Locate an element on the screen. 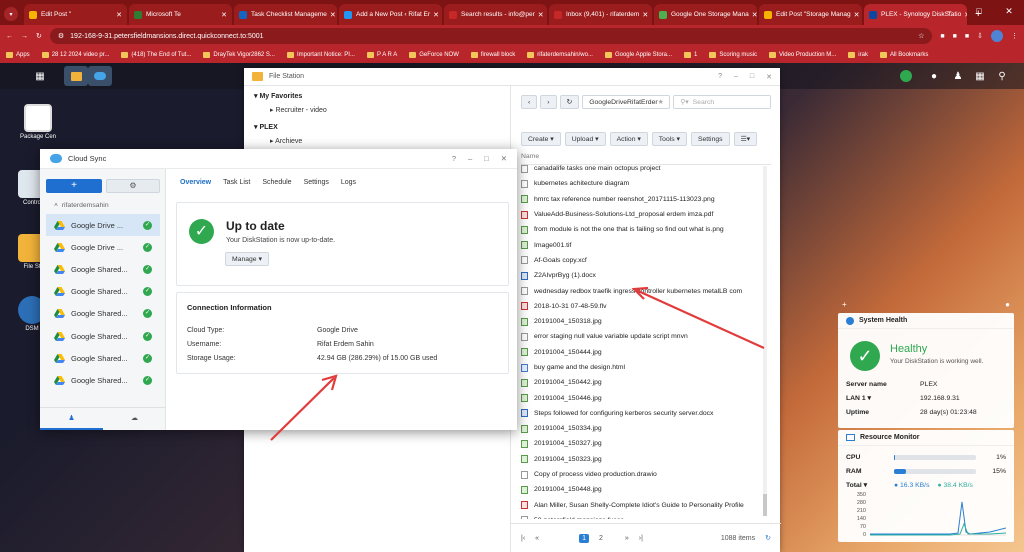 This screenshot has height=552, width=1024. annotation-arrows is located at coordinates (517, 363).